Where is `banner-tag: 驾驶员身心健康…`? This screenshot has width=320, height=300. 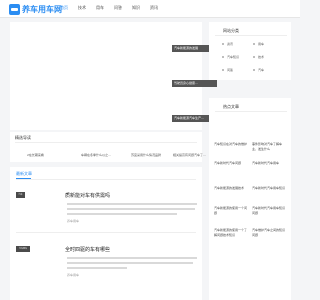 banner-tag: 驾驶员身心健康… is located at coordinates (194, 83).